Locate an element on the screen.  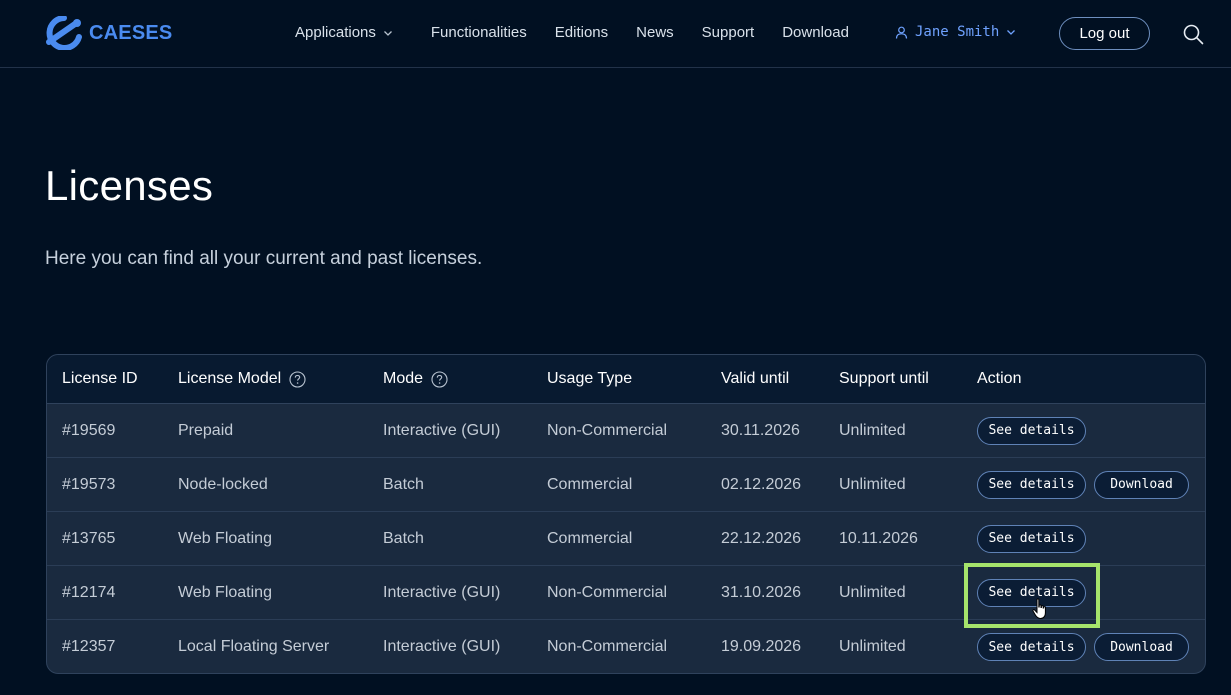
header-license-model: License Model is located at coordinates (242, 379).